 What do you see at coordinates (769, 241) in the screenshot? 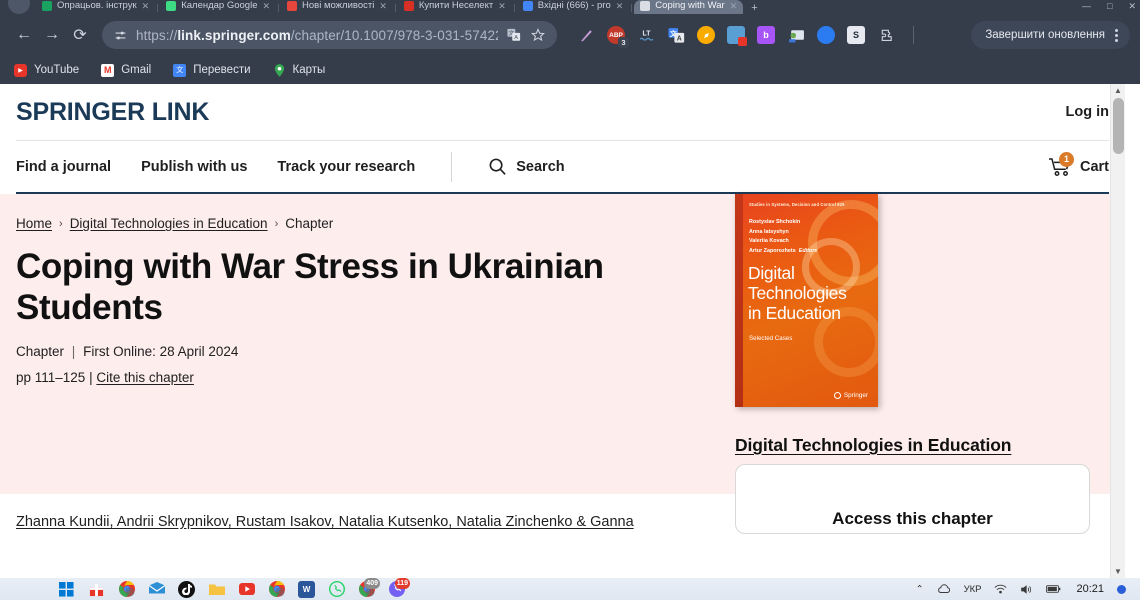
I see `editor-3: Valeriia Kovach` at bounding box center [769, 241].